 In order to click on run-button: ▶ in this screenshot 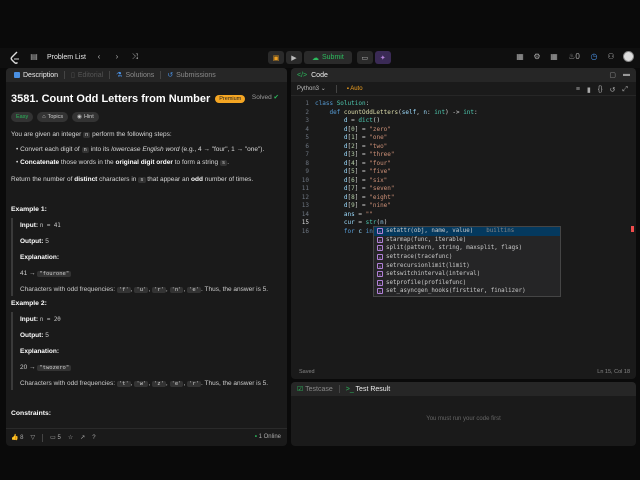, I will do `click(294, 57)`.